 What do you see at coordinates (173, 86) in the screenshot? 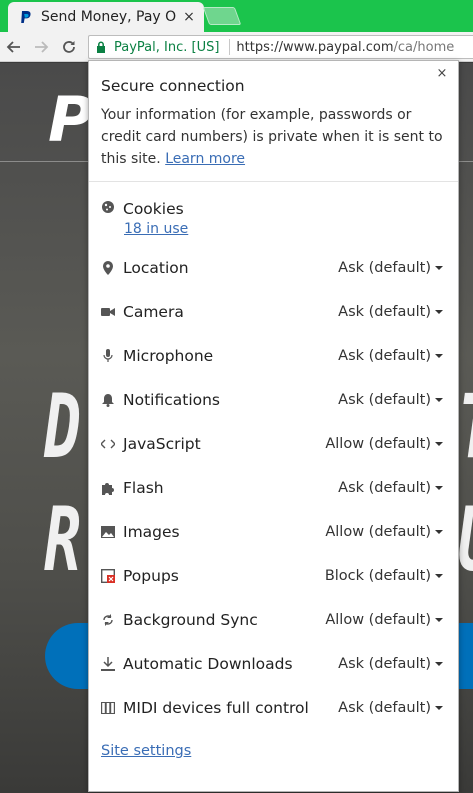
I see `popup-heading: Secure connection` at bounding box center [173, 86].